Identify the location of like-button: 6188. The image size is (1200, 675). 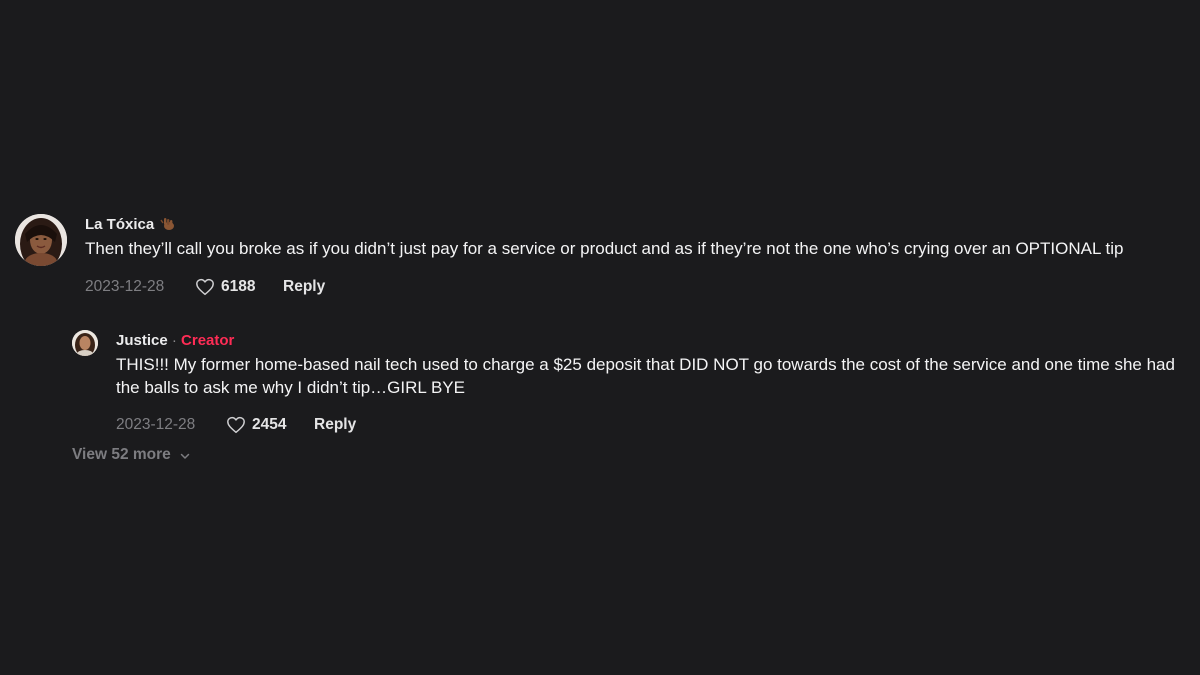
(239, 287).